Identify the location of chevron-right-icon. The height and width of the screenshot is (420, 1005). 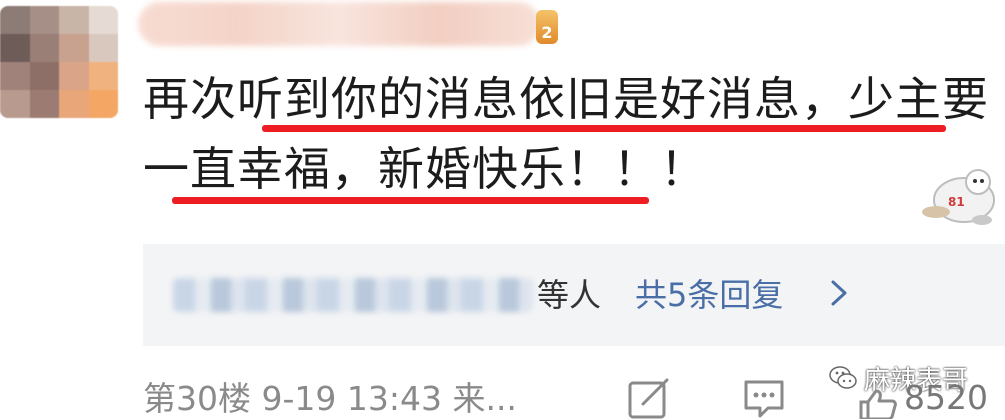
(839, 293).